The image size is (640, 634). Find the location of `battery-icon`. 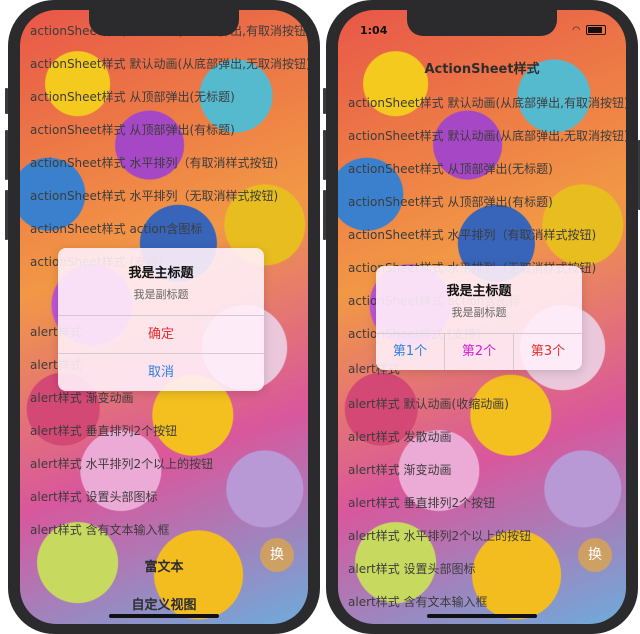

battery-icon is located at coordinates (596, 30).